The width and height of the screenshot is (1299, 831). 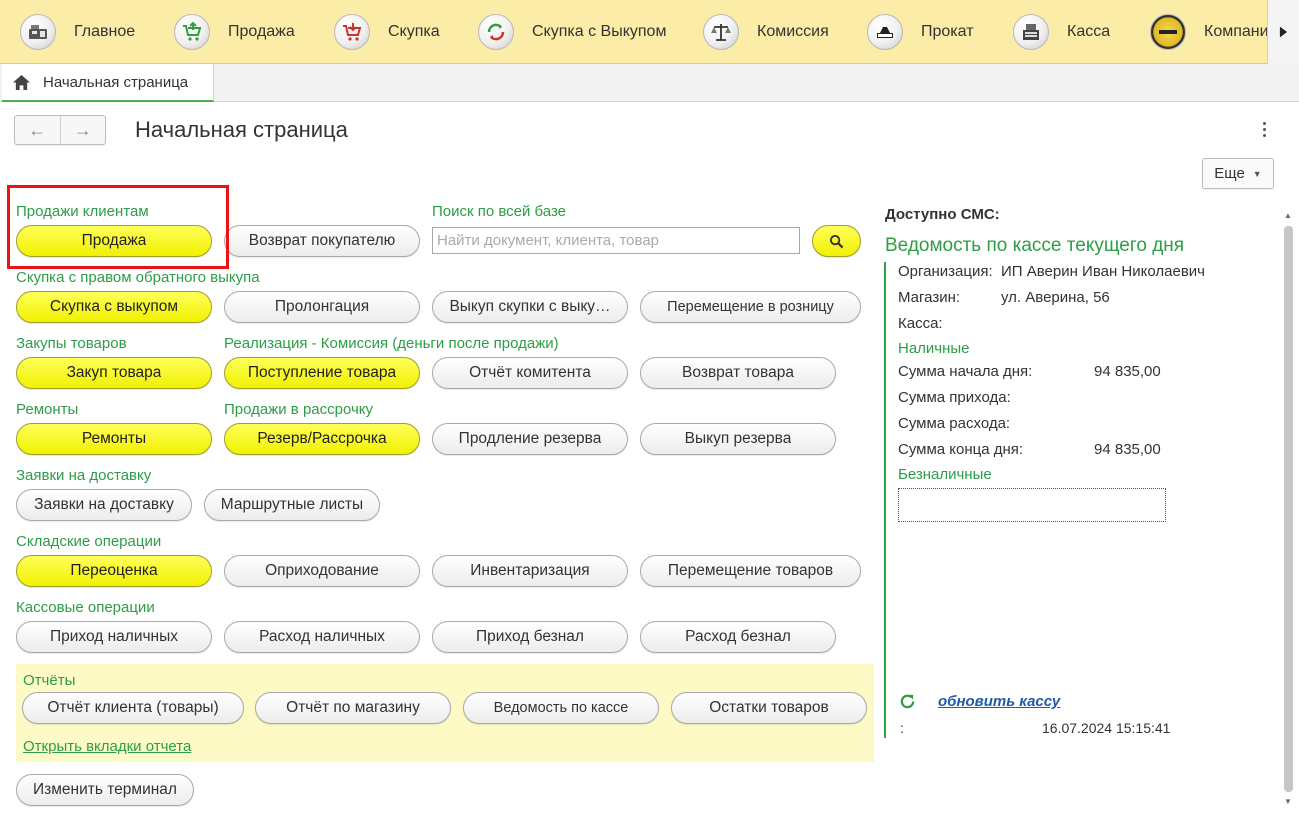 What do you see at coordinates (793, 31) in the screenshot?
I see `section-label: Комиссия` at bounding box center [793, 31].